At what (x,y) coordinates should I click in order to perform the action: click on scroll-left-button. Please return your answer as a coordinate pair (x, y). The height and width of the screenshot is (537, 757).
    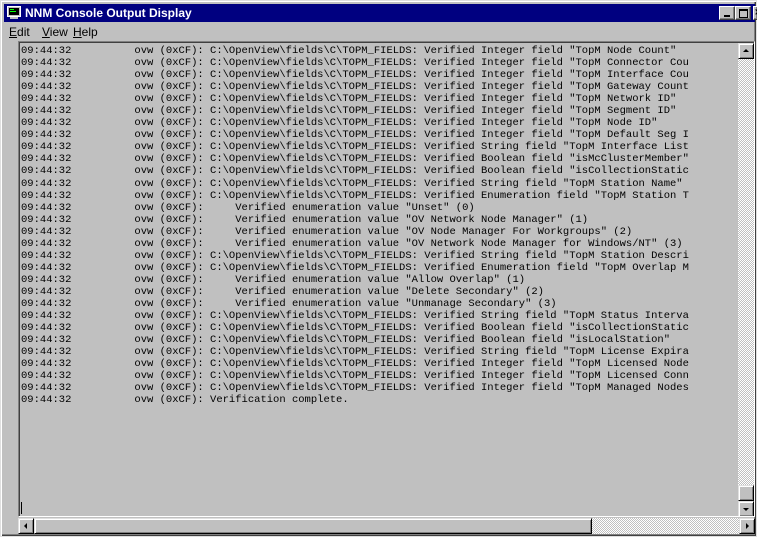
    Looking at the image, I should click on (26, 526).